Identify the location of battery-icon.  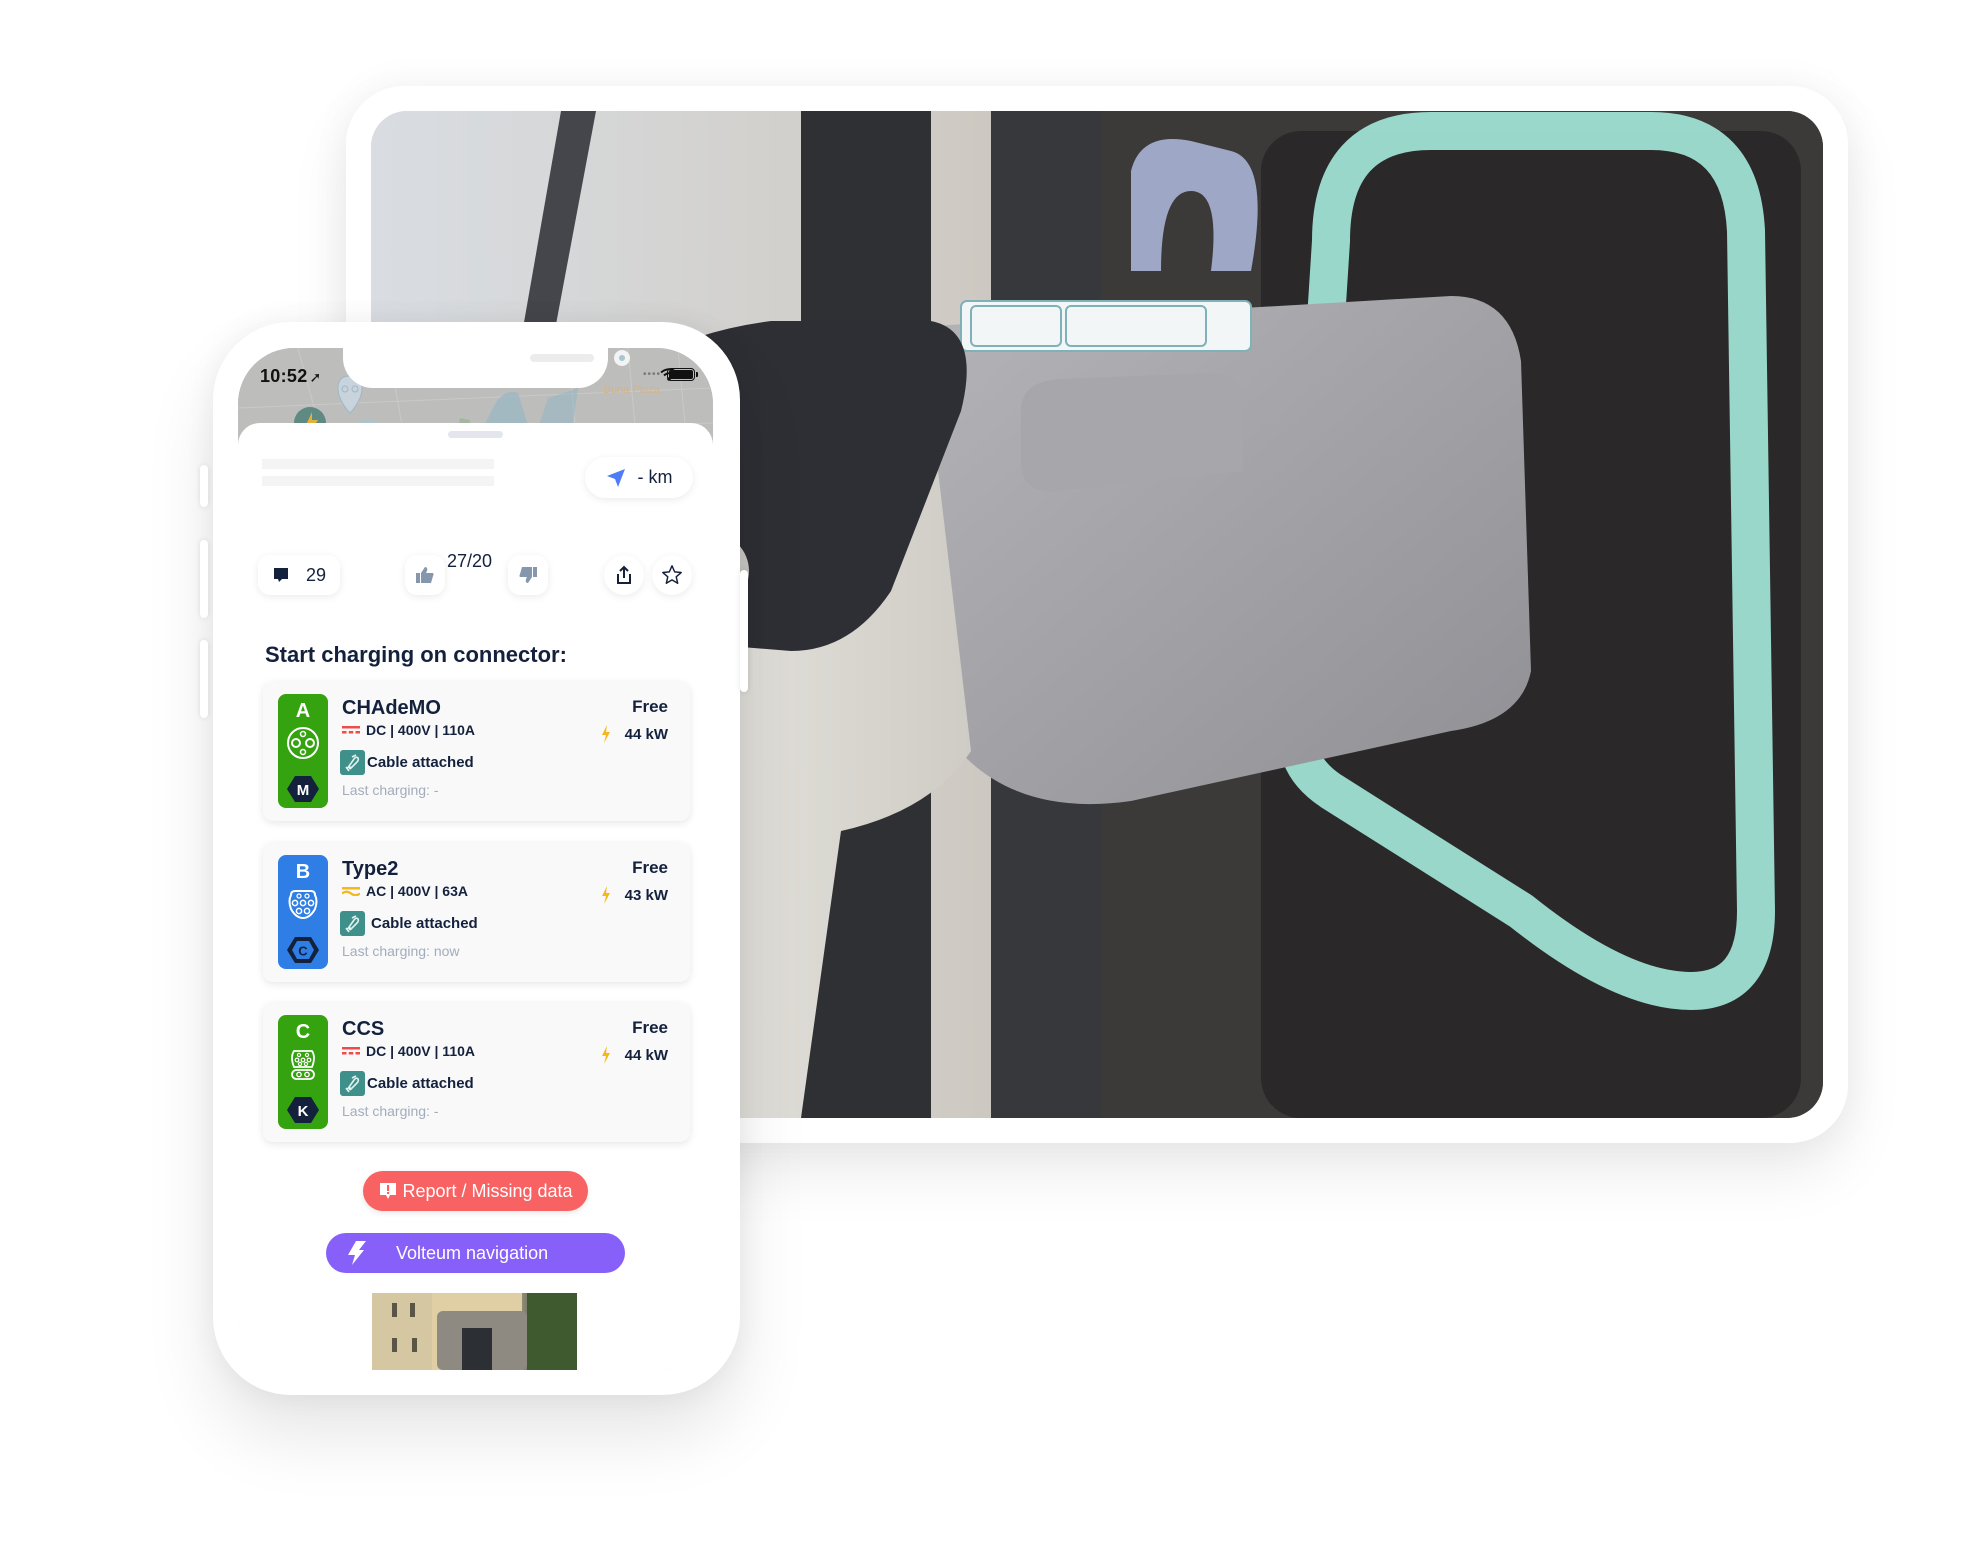
(682, 374).